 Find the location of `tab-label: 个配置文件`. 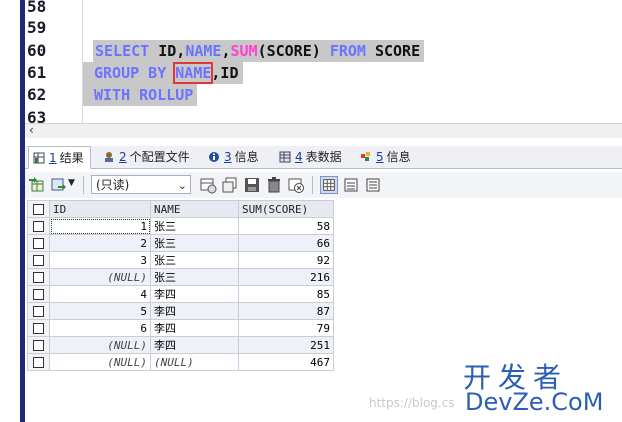

tab-label: 个配置文件 is located at coordinates (159, 157).